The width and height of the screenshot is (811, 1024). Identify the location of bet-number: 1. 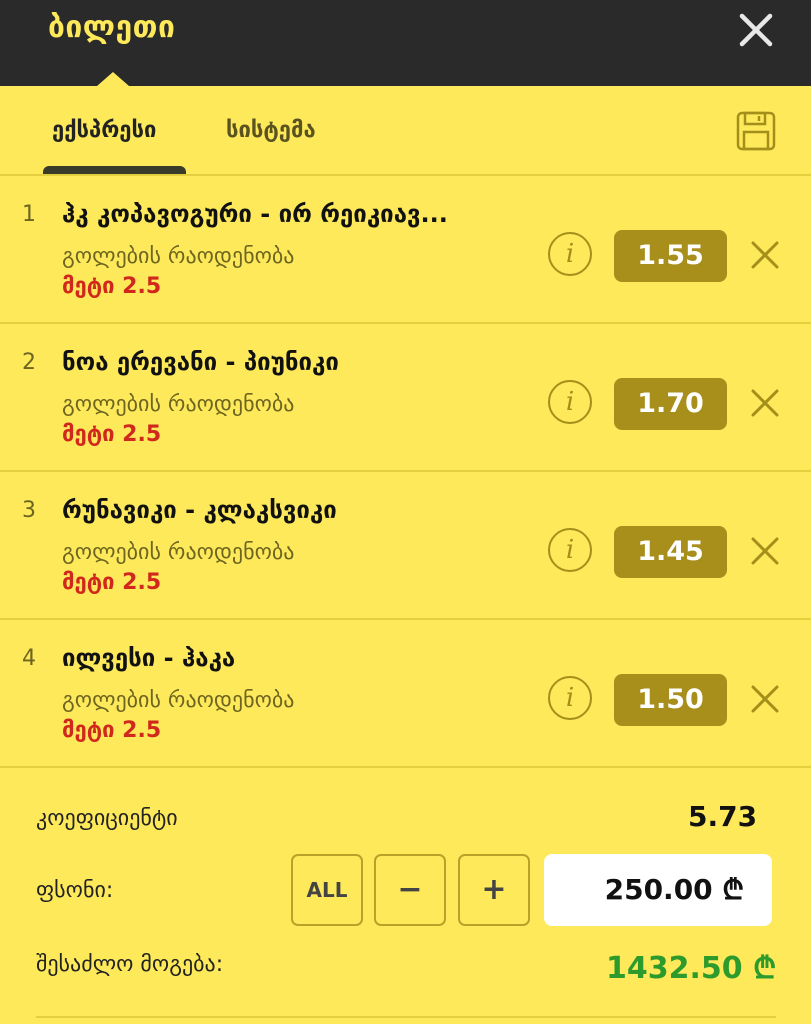
(29, 214).